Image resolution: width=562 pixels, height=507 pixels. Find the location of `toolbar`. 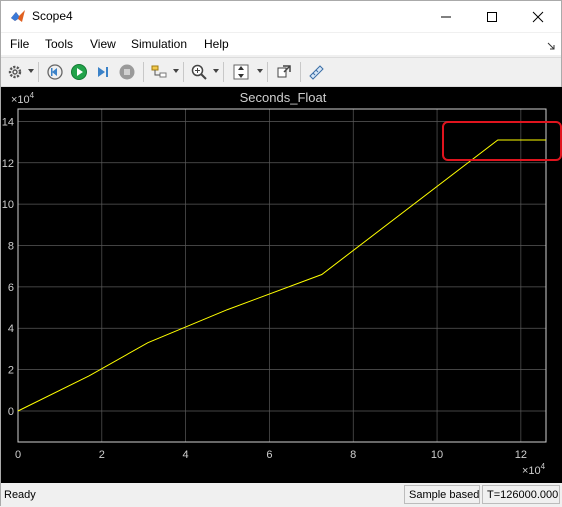

toolbar is located at coordinates (281, 72).